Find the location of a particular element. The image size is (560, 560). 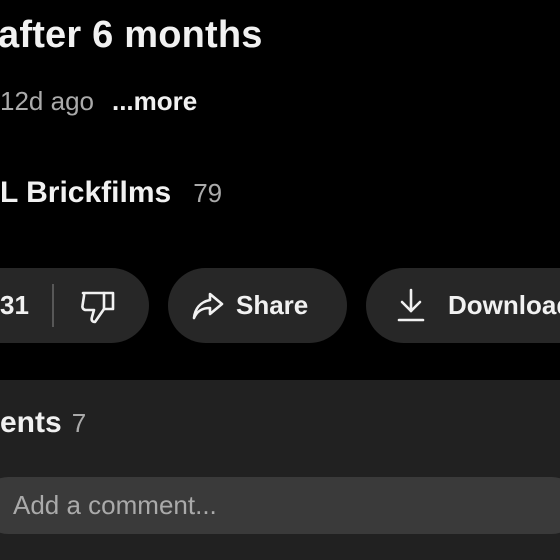

like-button: 31 is located at coordinates (14, 305).